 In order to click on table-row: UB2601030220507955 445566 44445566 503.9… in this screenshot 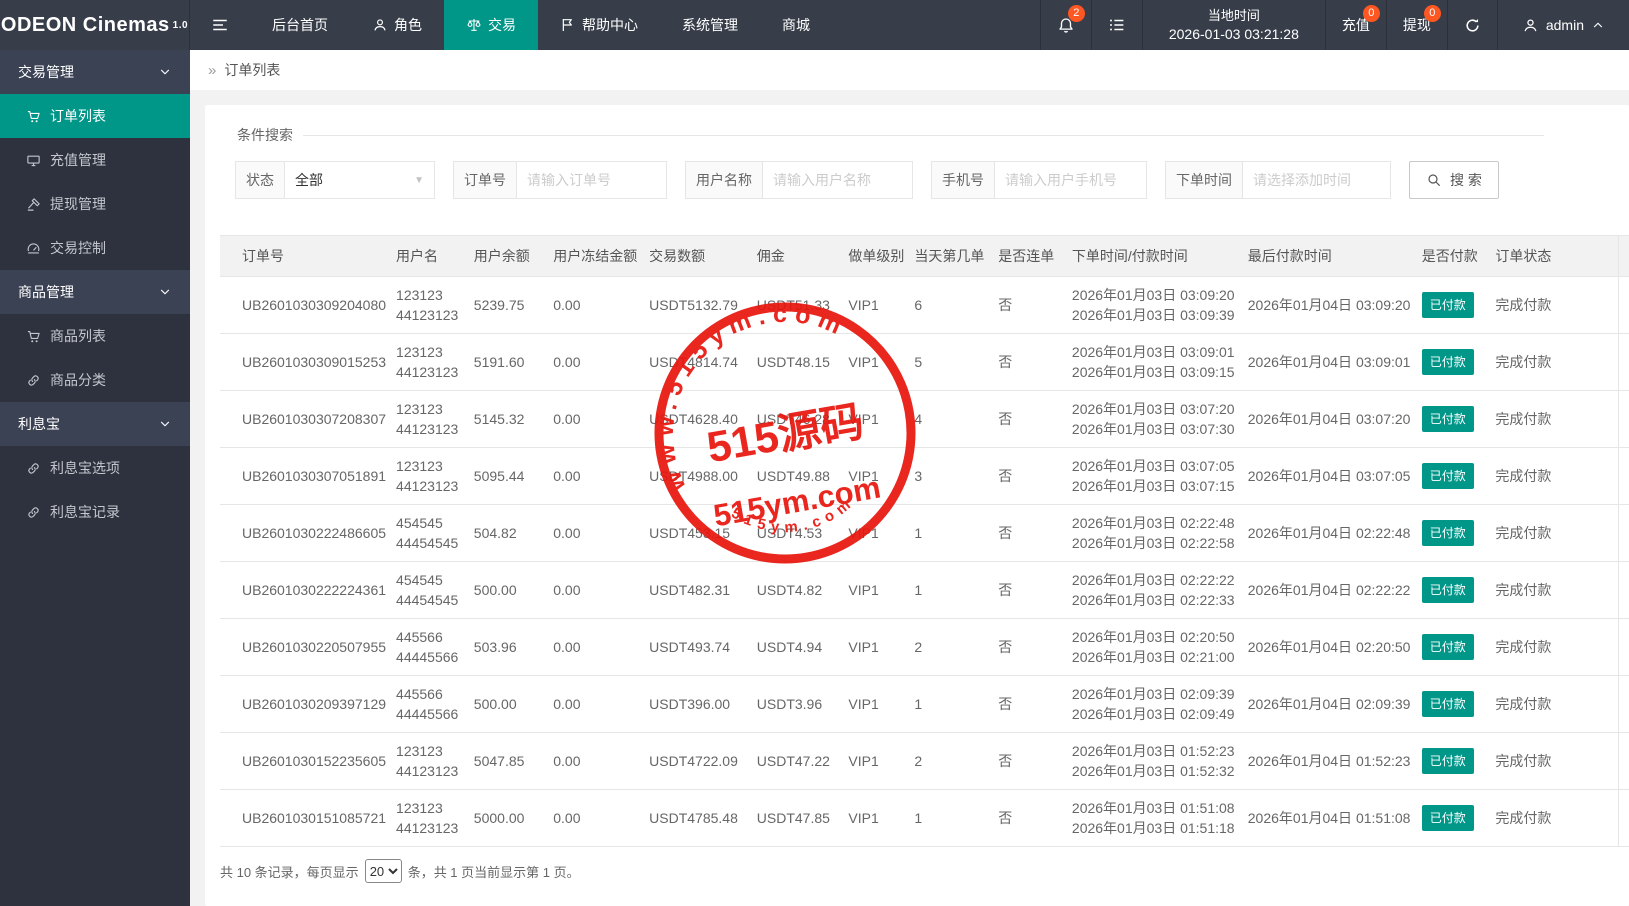, I will do `click(924, 647)`.